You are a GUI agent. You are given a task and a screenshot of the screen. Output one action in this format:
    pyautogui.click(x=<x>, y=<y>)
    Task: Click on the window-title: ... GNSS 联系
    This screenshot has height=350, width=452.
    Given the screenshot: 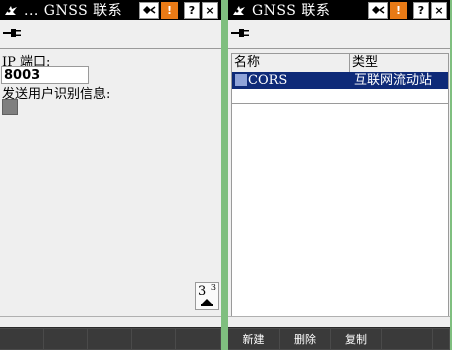 What is the action you would take?
    pyautogui.click(x=73, y=11)
    